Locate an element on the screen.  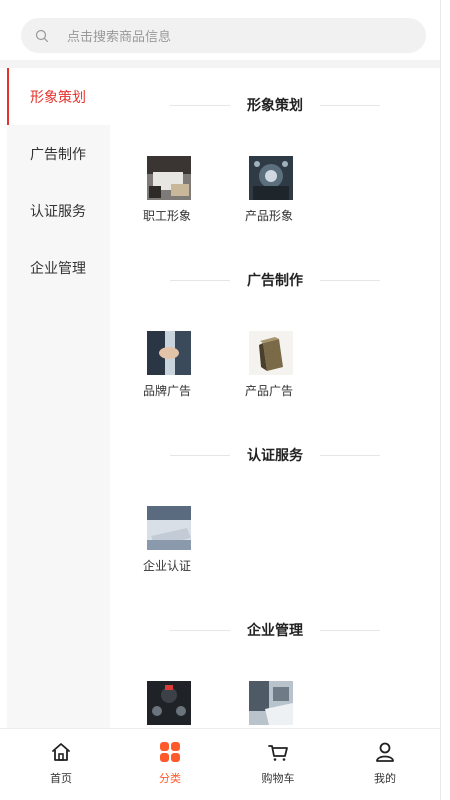
product-box-photo is located at coordinates (271, 353).